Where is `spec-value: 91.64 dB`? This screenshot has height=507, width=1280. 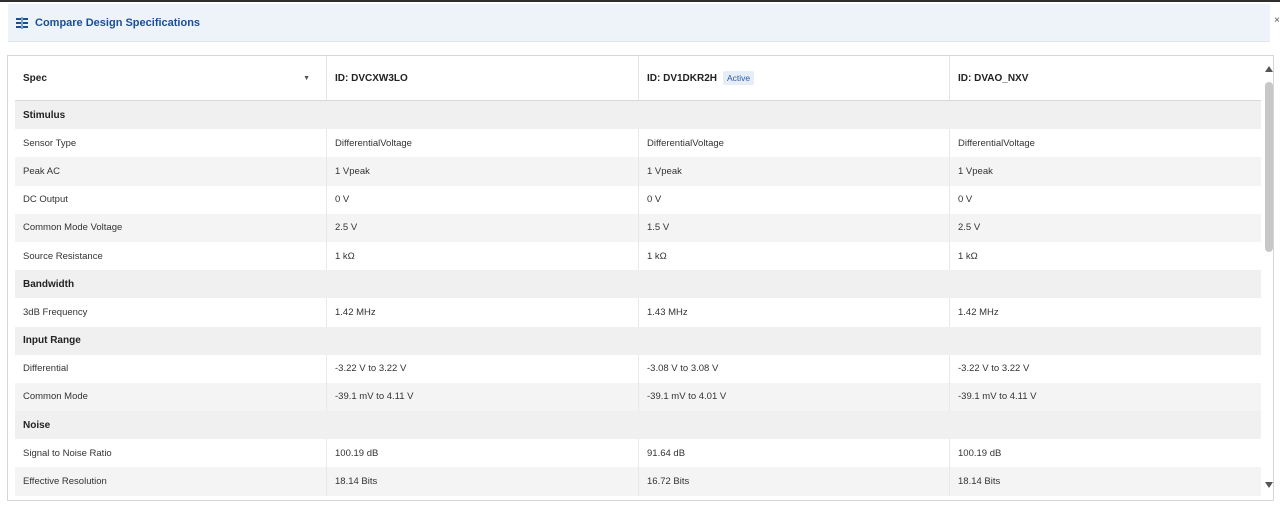
spec-value: 91.64 dB is located at coordinates (794, 453).